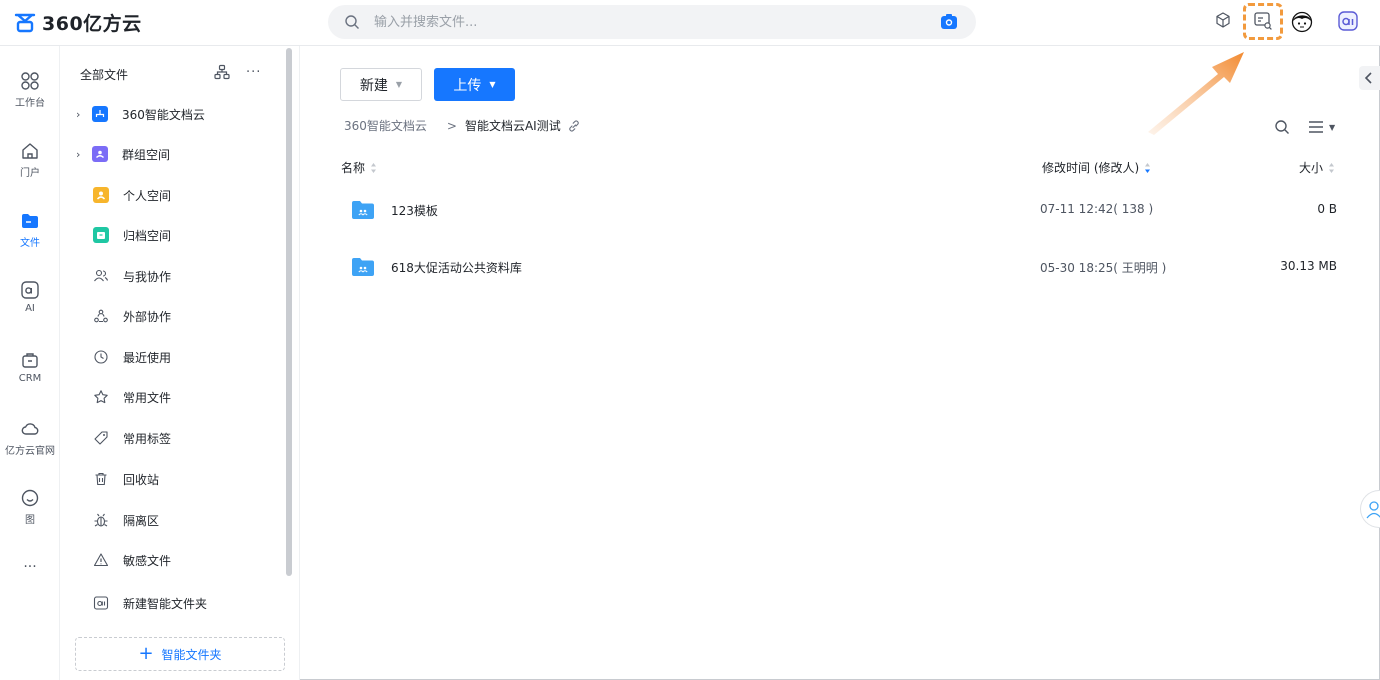  What do you see at coordinates (462, 125) in the screenshot?
I see `breadcrumb: 360智能文档云 > 智能文档云AI测试` at bounding box center [462, 125].